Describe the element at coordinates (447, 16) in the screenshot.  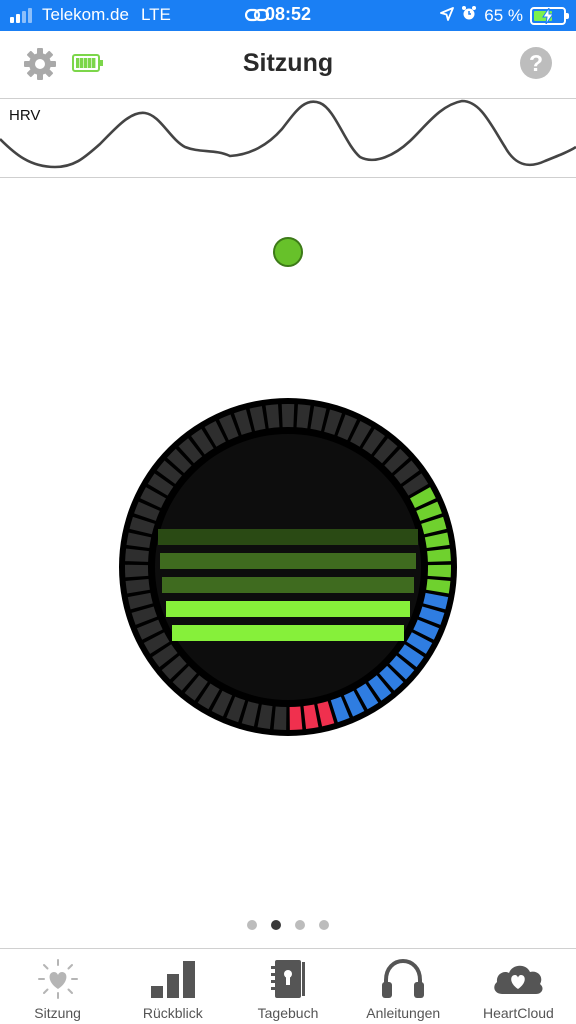
I see `location-arrow-icon` at that location.